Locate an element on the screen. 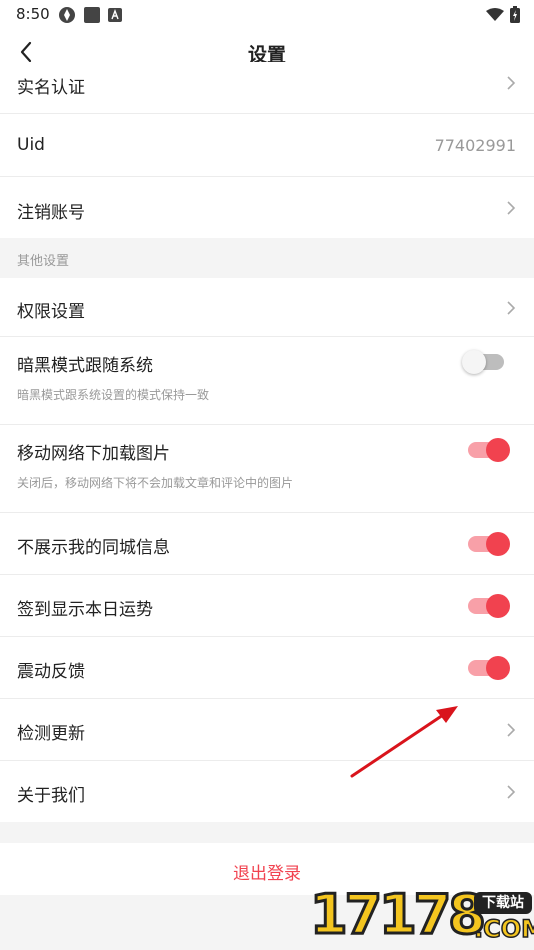  square-icon is located at coordinates (92, 15).